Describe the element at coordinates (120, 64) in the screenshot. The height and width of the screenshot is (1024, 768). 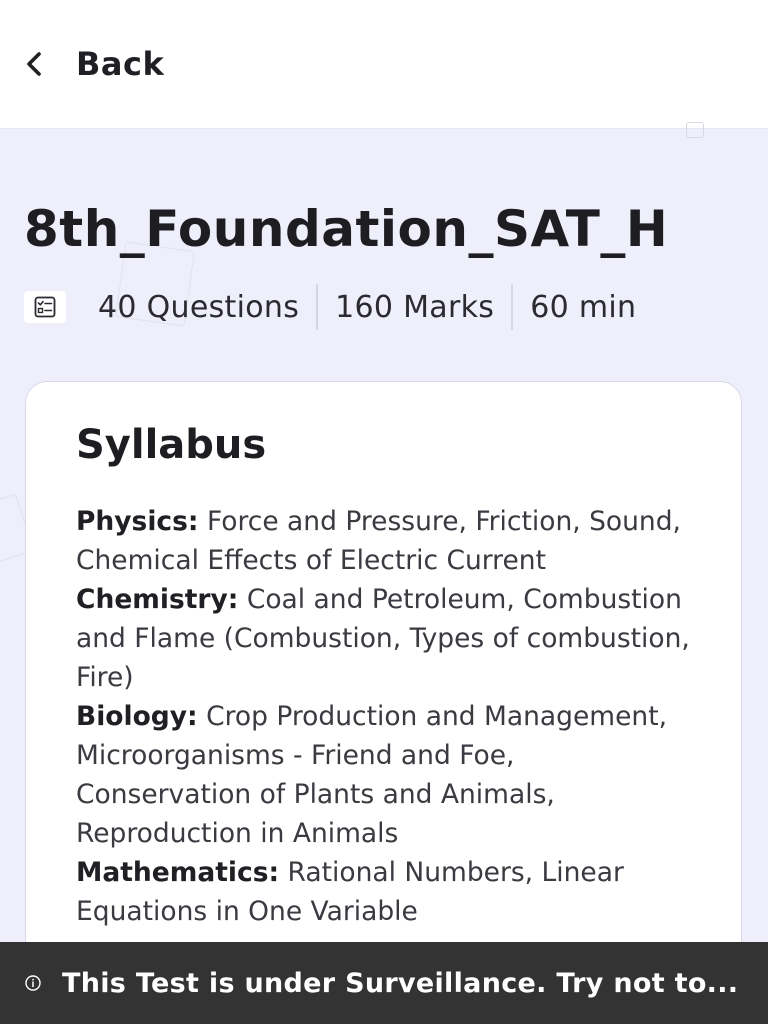
I see `back-label: Back` at that location.